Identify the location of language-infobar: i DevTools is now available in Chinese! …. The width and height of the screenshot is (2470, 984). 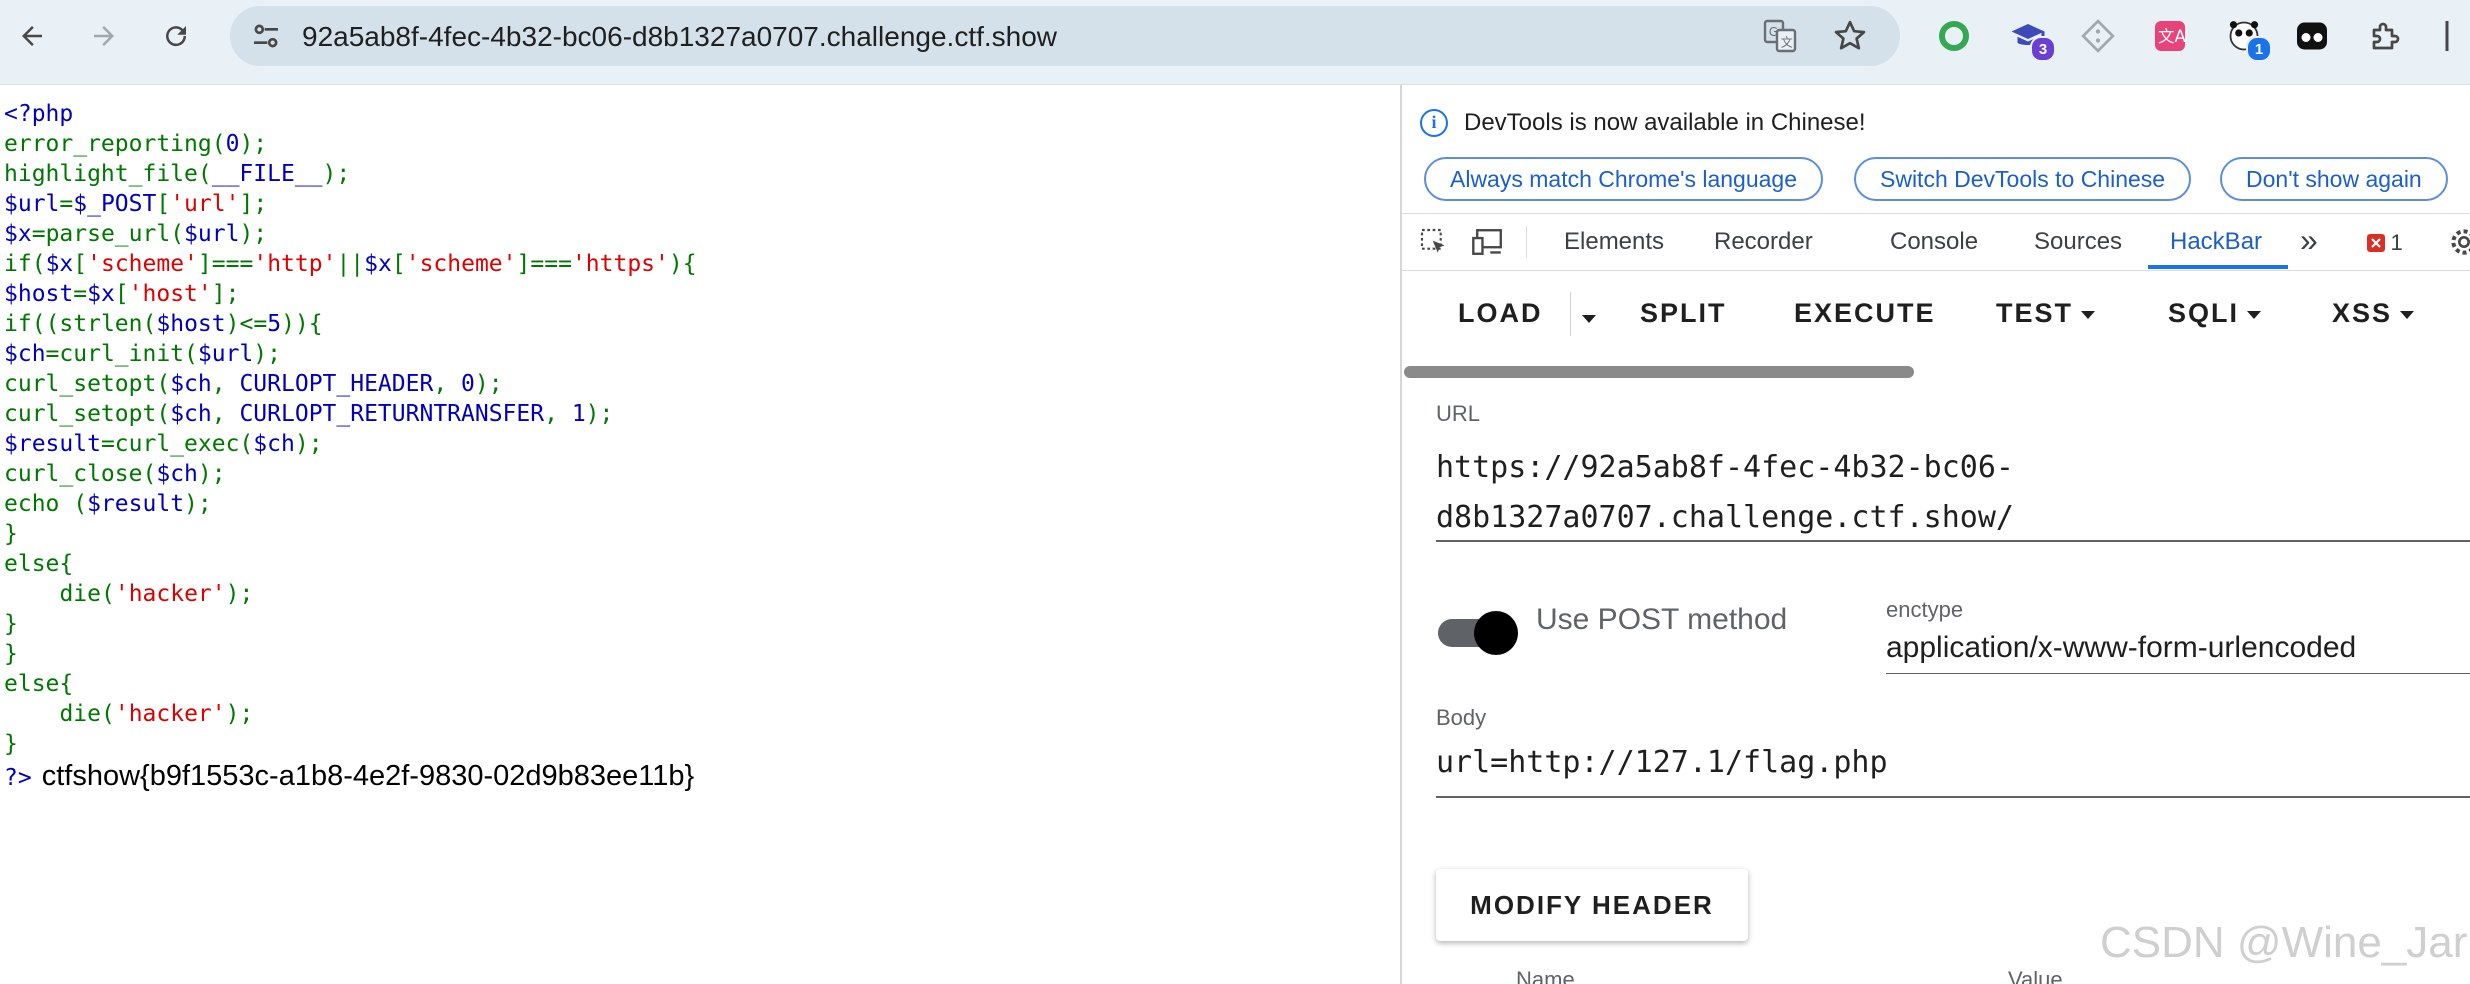
(1936, 146).